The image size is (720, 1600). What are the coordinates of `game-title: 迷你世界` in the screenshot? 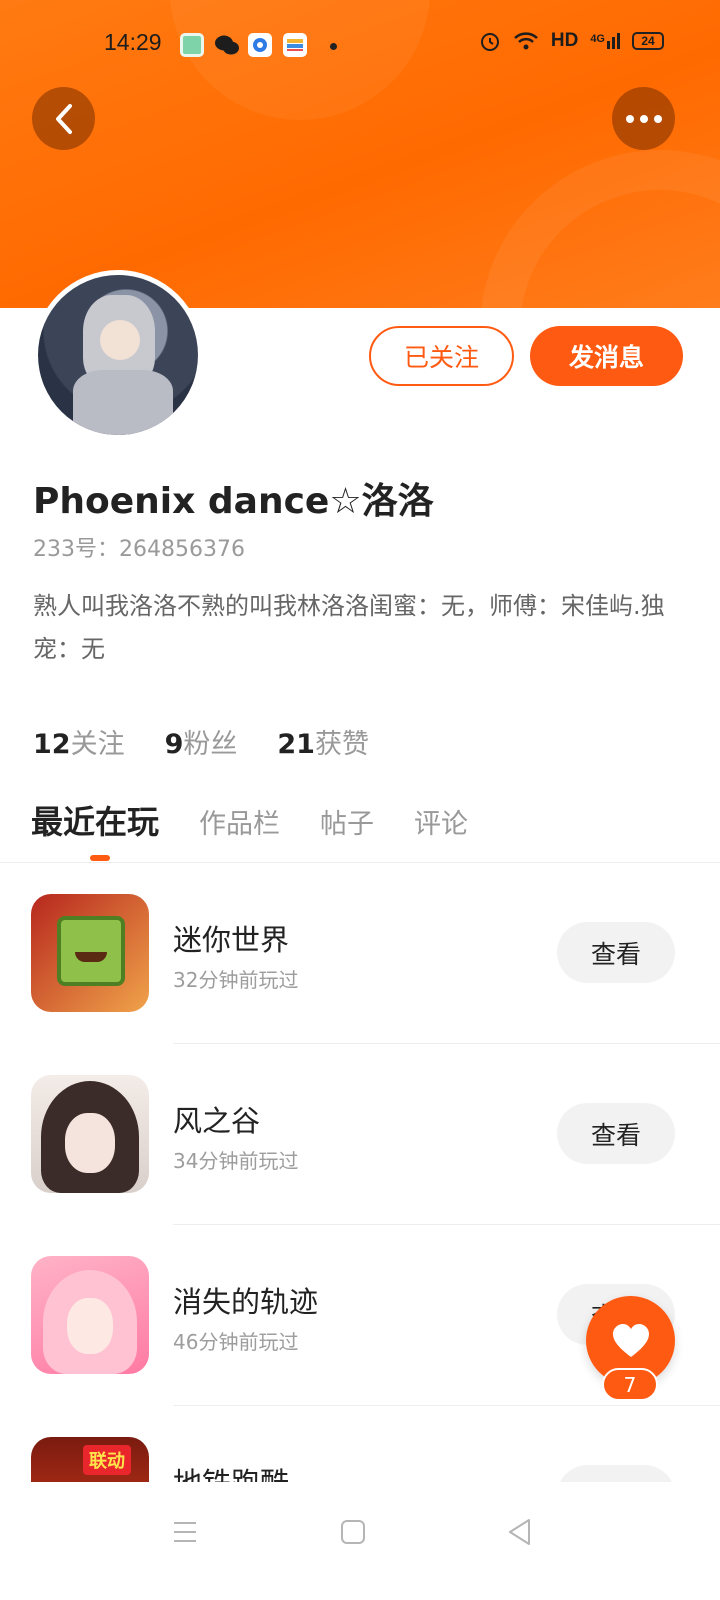 It's located at (231, 940).